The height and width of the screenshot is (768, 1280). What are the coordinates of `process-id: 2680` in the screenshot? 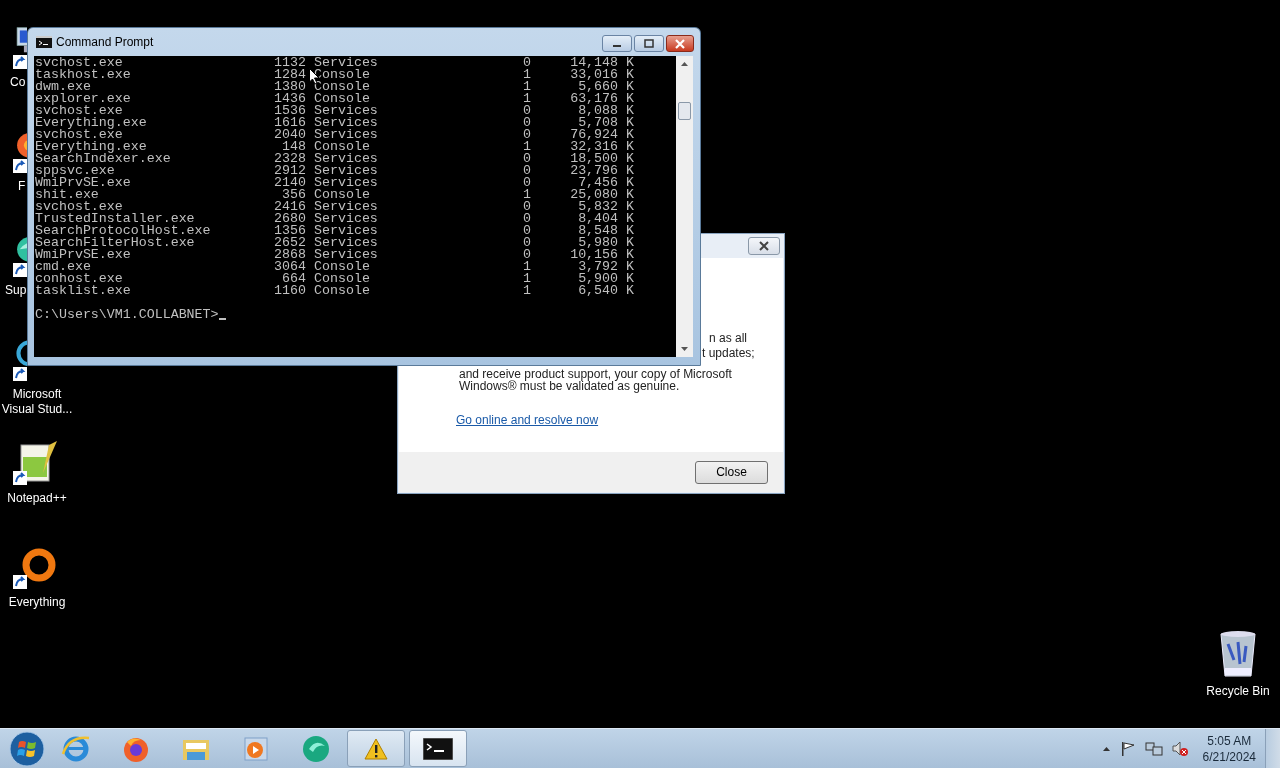 It's located at (290, 219).